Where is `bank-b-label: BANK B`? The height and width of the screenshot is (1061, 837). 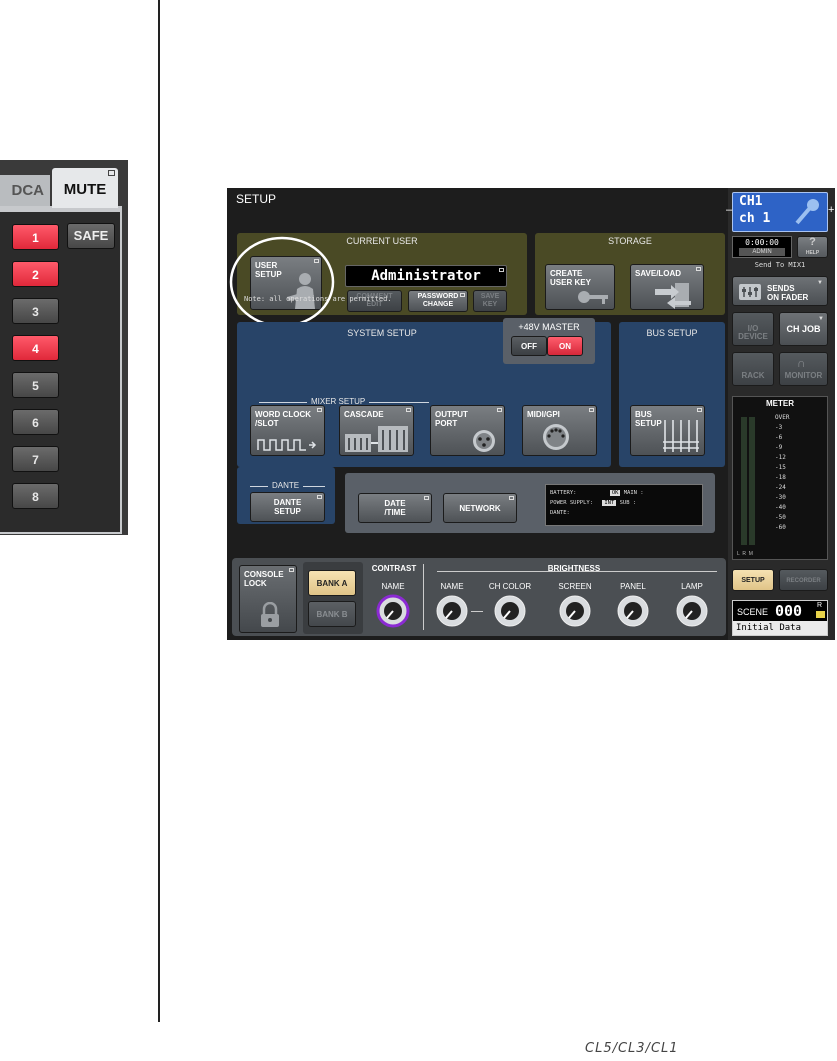
bank-b-label: BANK B is located at coordinates (332, 614).